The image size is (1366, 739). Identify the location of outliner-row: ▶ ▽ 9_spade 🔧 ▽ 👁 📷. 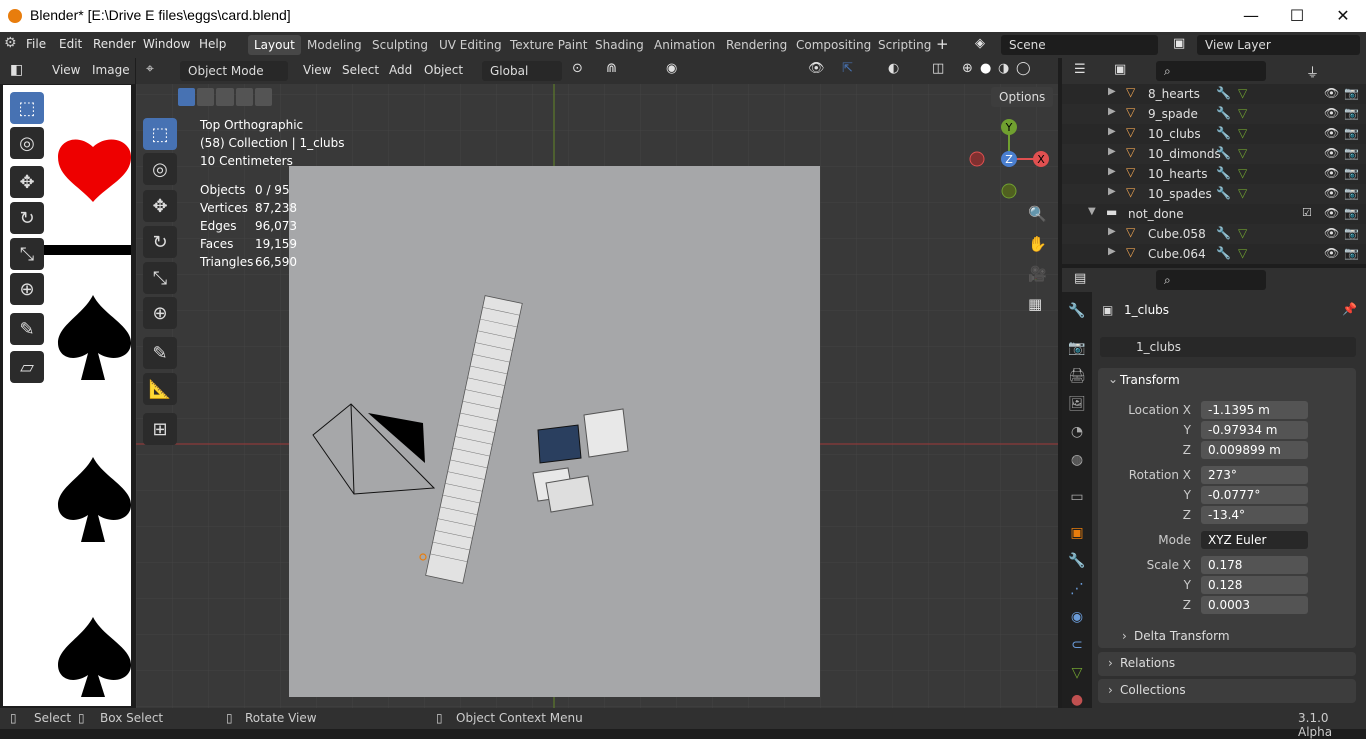
(1214, 114).